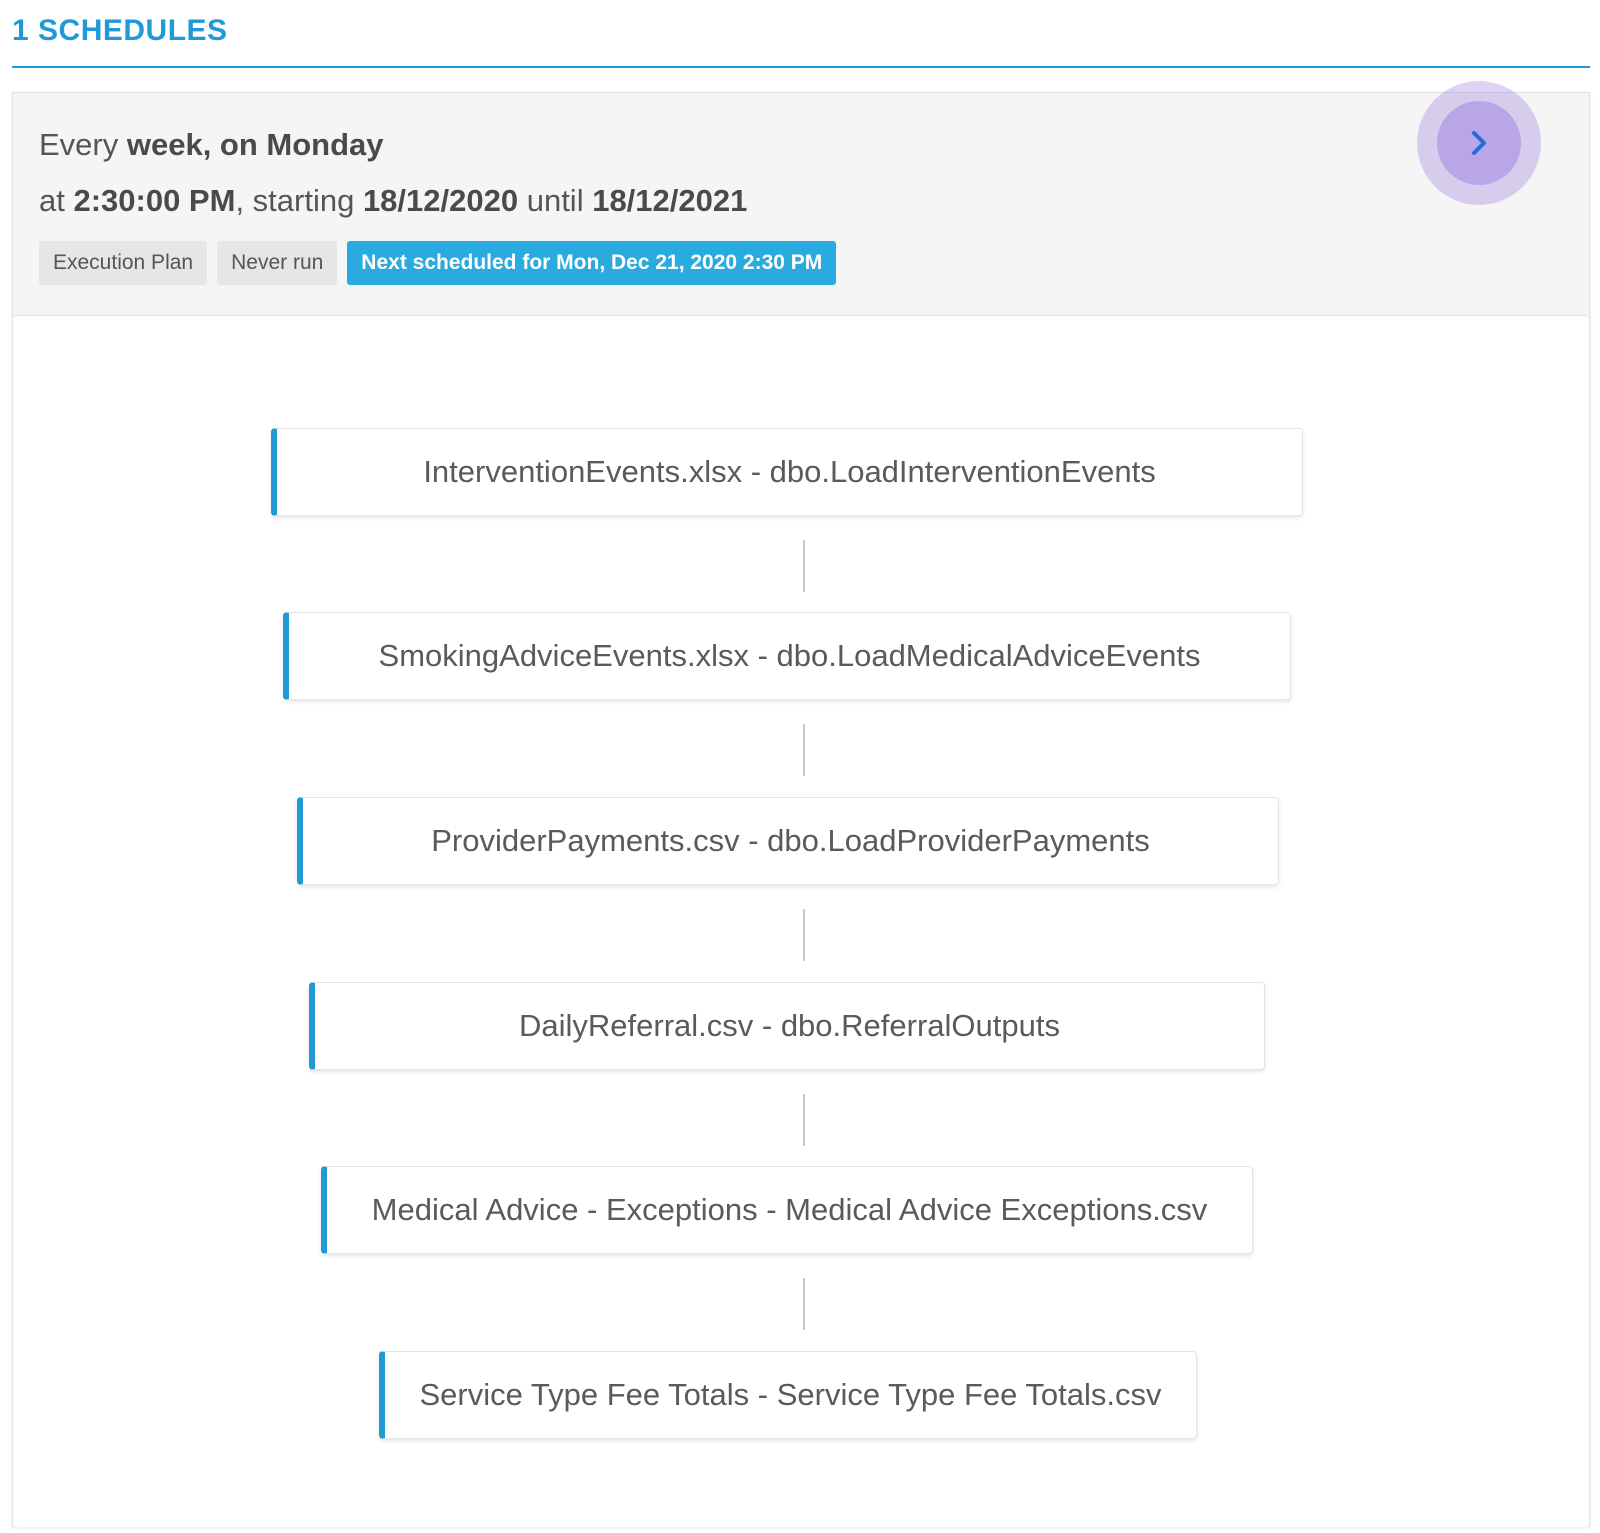 The image size is (1600, 1533). I want to click on expand-toggle-button, so click(1479, 143).